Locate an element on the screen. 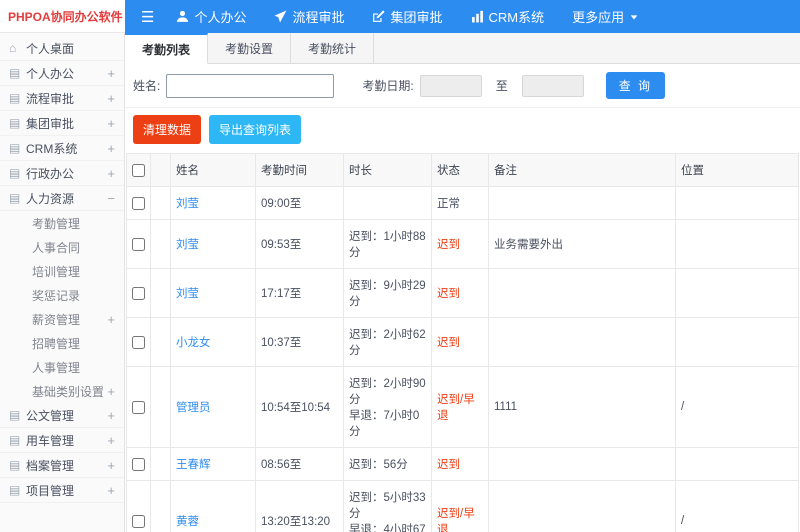  attendance-time-cell: 13:20至13:20 is located at coordinates (299, 506).